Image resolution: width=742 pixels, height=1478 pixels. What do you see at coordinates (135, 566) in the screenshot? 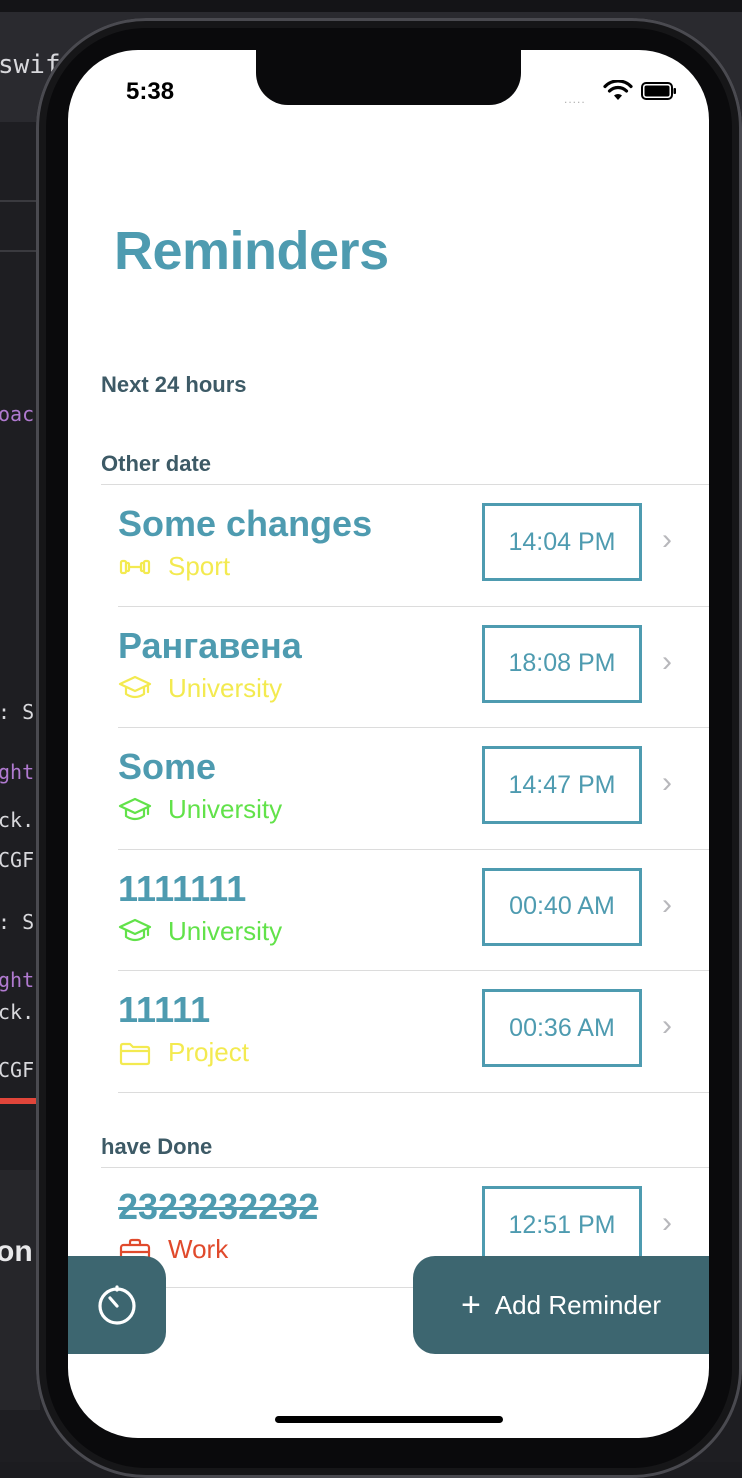
I see `dumbbell-icon` at bounding box center [135, 566].